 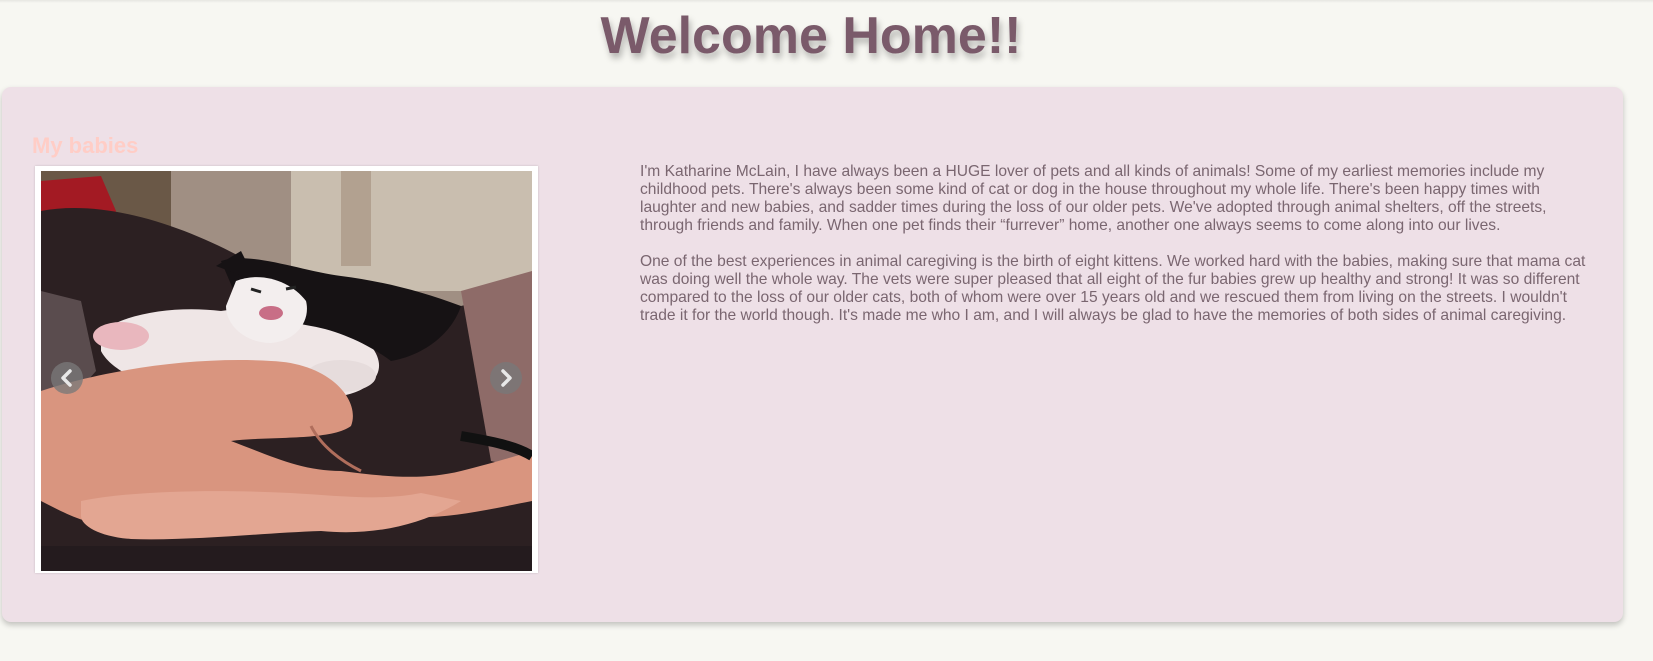 I want to click on chevron-left-icon, so click(x=66, y=378).